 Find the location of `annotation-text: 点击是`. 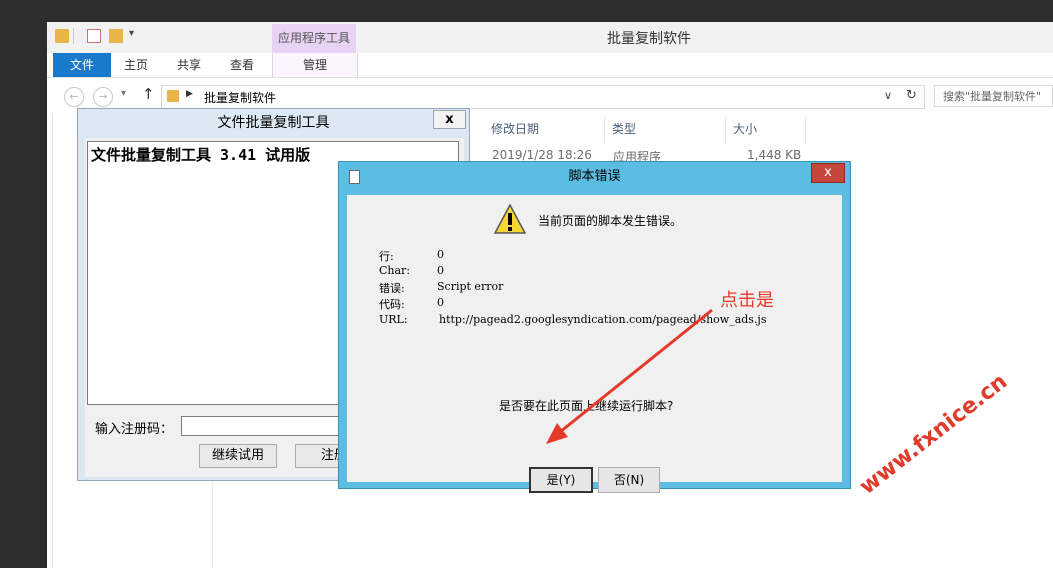

annotation-text: 点击是 is located at coordinates (747, 300).